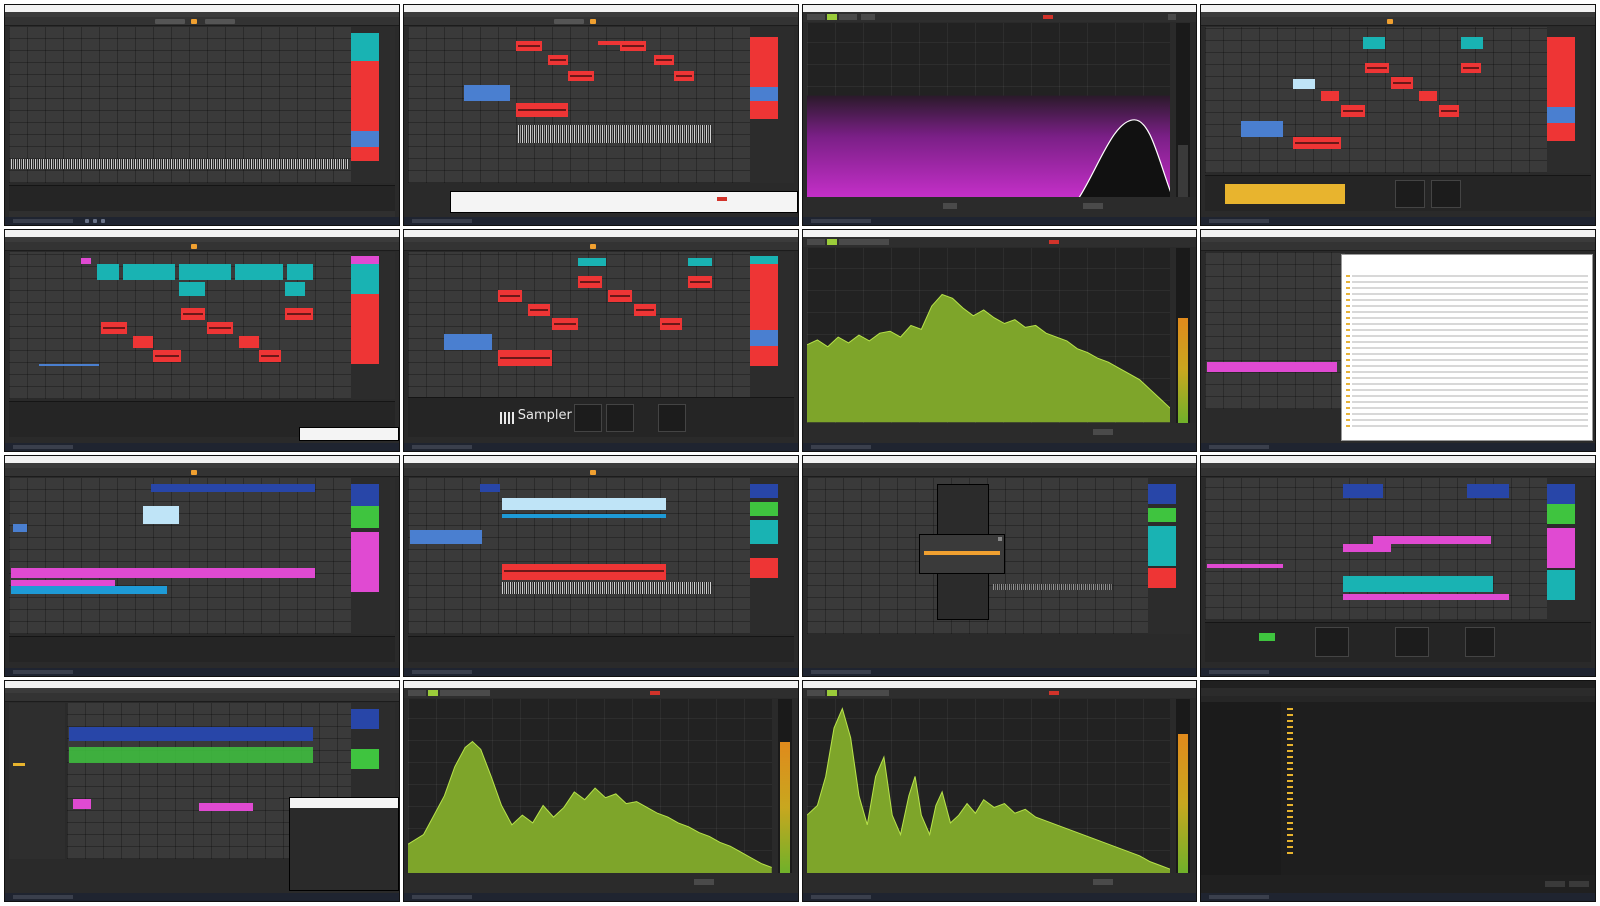  Describe the element at coordinates (103, 221) in the screenshot. I see `app-icon` at that location.